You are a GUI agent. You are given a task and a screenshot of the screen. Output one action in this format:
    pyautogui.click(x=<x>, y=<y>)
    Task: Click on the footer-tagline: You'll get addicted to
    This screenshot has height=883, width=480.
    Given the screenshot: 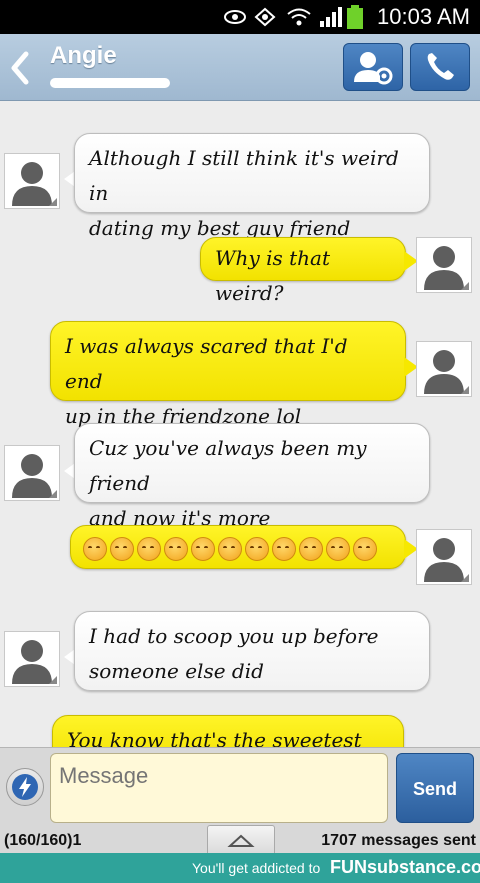 What is the action you would take?
    pyautogui.click(x=256, y=868)
    